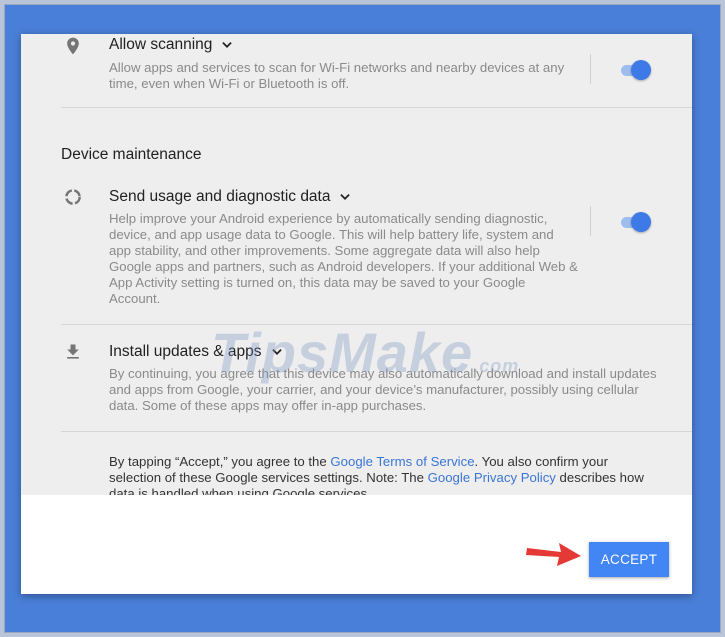  Describe the element at coordinates (636, 222) in the screenshot. I see `usage-diagnostics-toggle` at that location.